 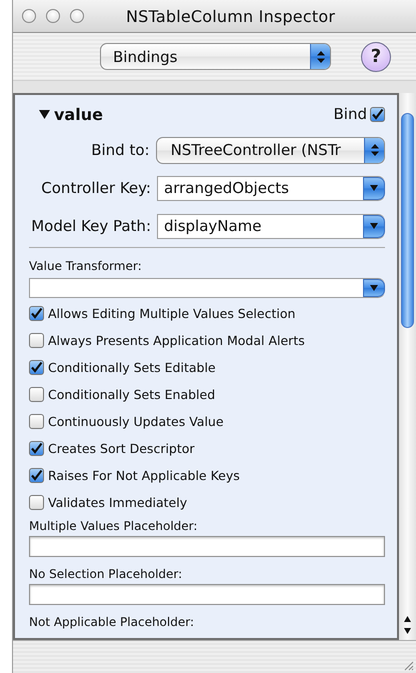 I want to click on key-combo-box: arrangedObjects, so click(x=271, y=188).